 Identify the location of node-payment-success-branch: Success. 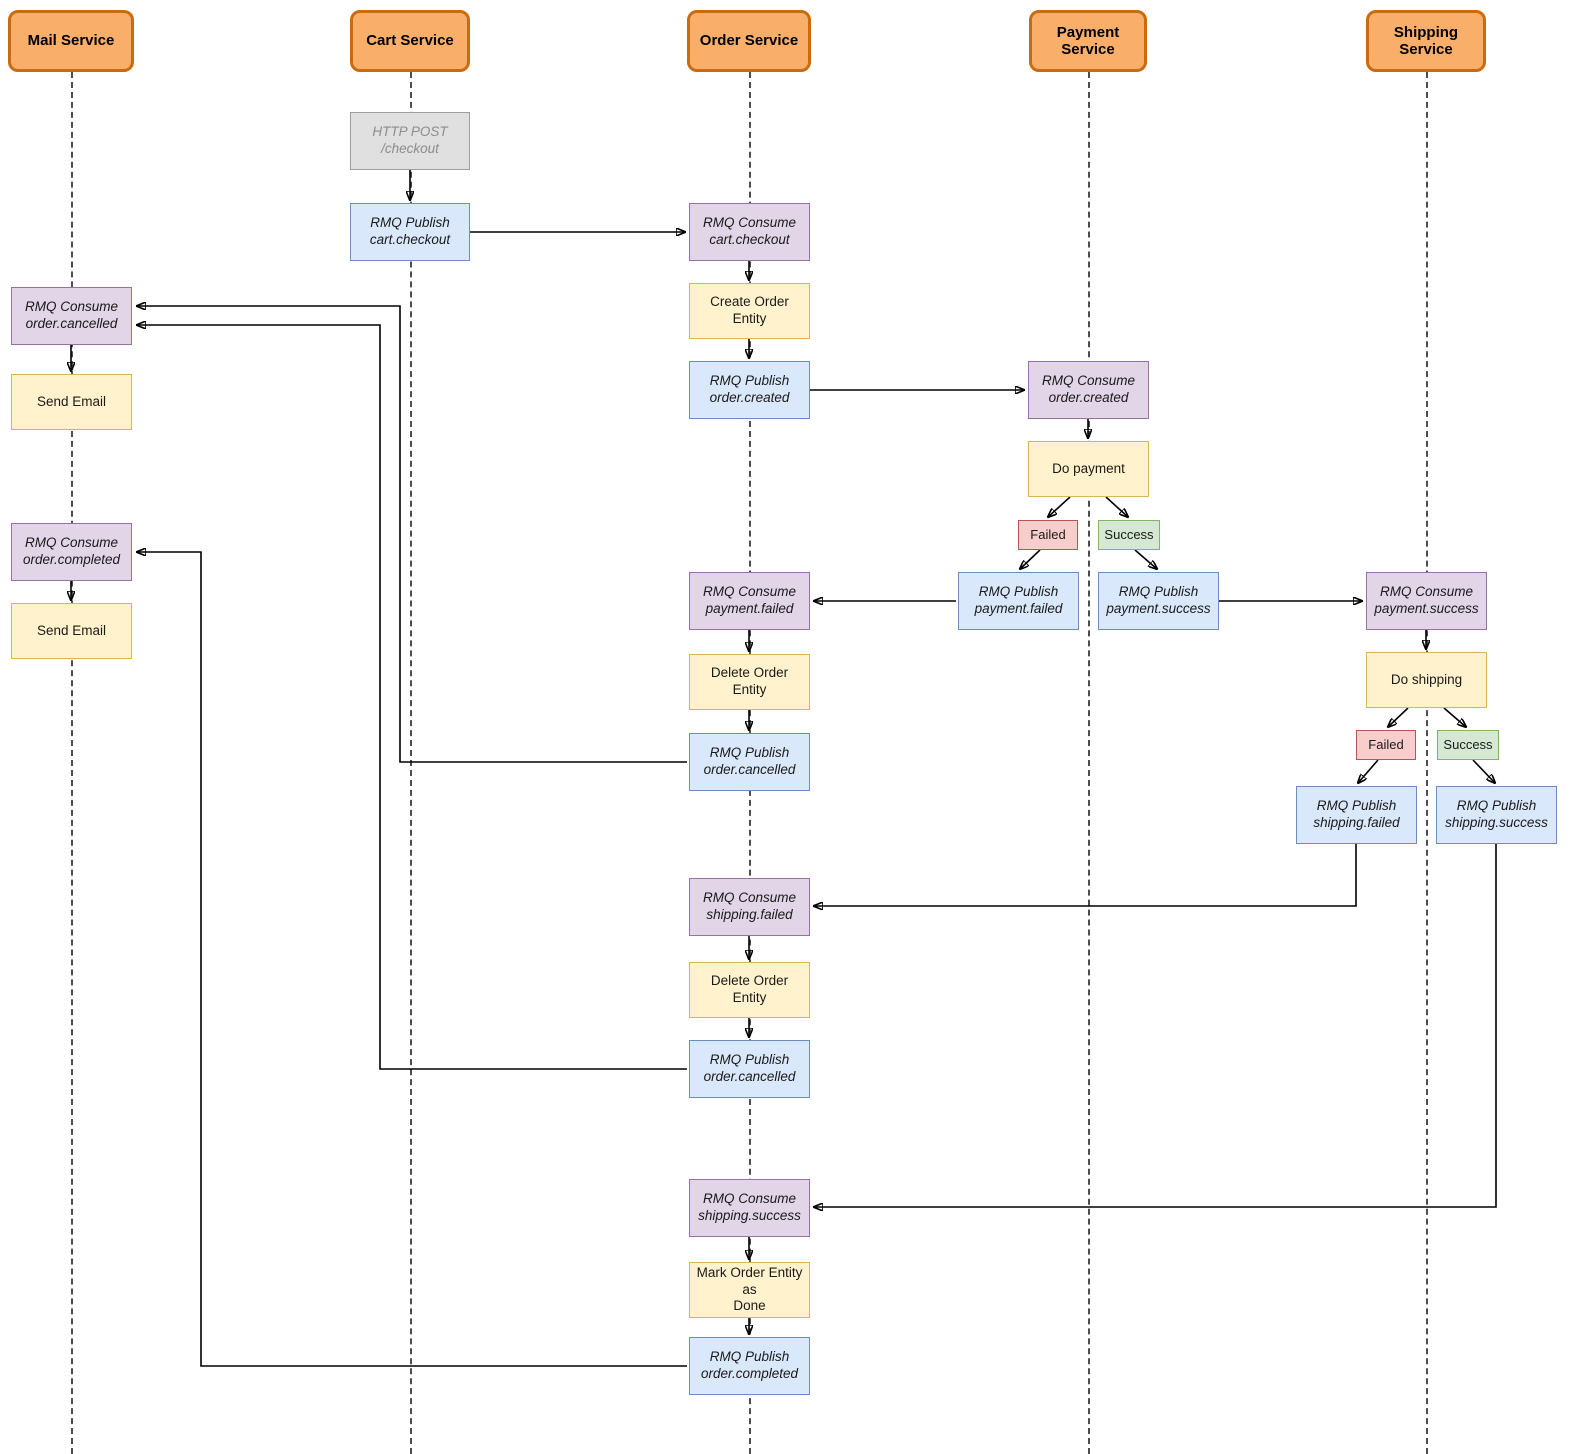
(1129, 535).